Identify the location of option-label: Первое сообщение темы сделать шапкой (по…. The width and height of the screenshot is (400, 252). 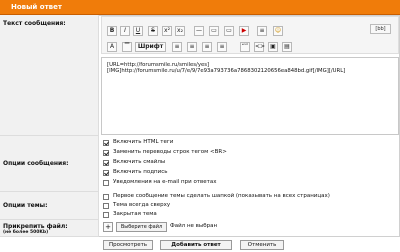
(221, 196).